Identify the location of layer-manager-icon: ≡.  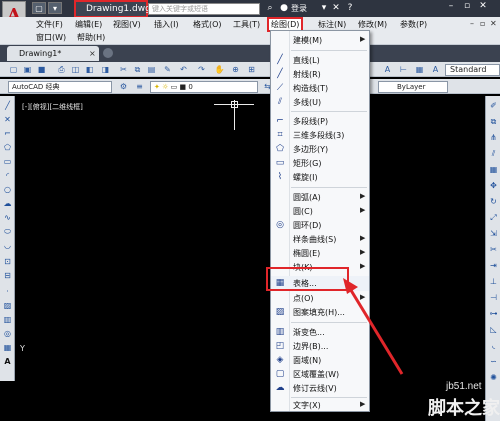
(139, 86).